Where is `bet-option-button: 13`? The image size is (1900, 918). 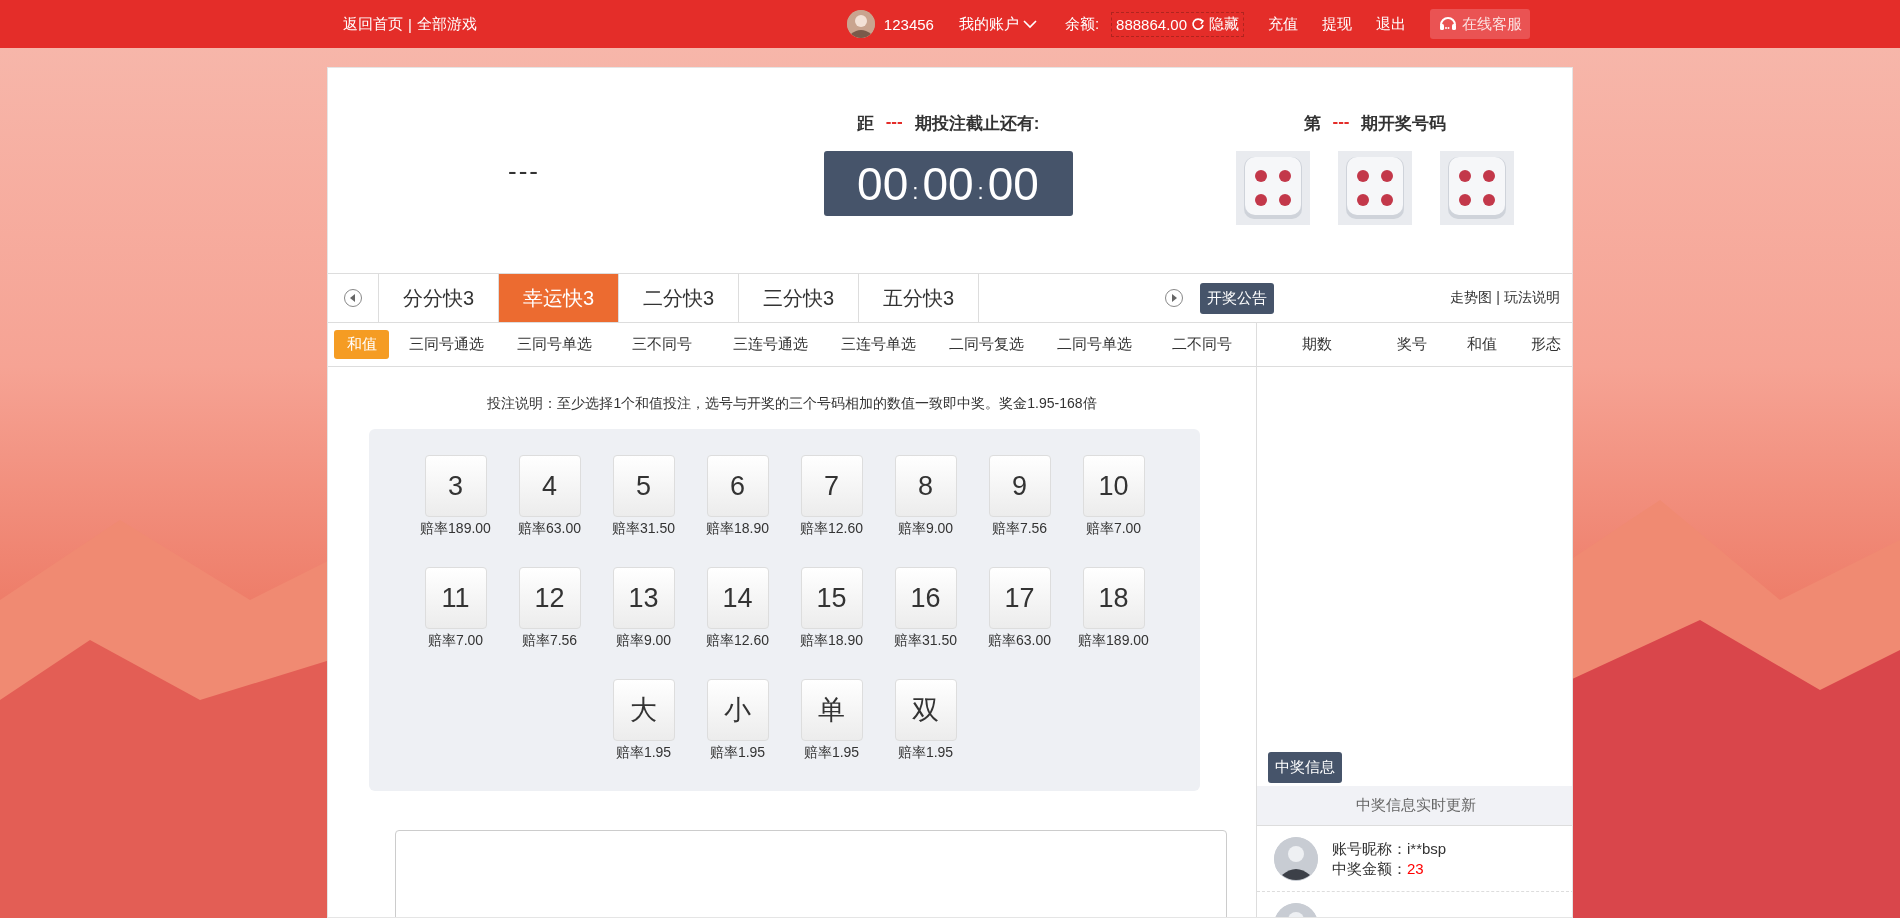
bet-option-button: 13 is located at coordinates (643, 598).